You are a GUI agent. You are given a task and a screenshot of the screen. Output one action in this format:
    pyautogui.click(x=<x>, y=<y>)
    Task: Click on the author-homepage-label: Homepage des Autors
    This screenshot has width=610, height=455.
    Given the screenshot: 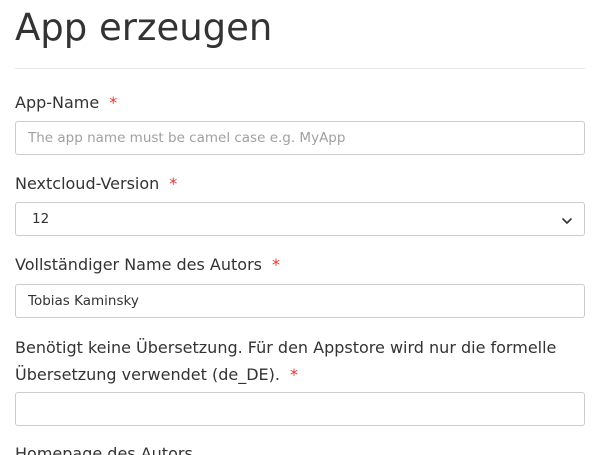 What is the action you would take?
    pyautogui.click(x=104, y=448)
    